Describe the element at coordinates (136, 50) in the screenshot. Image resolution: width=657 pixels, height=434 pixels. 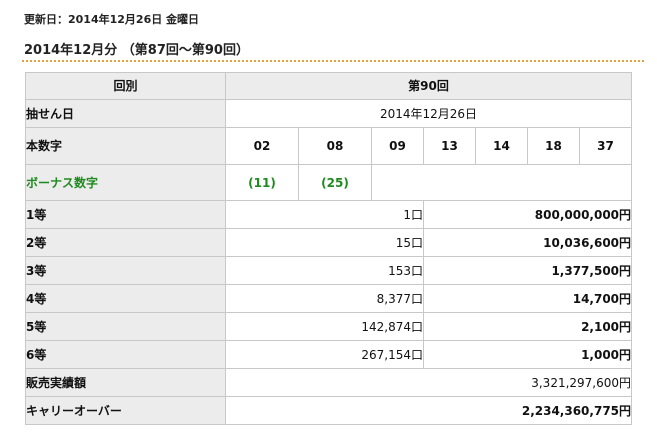
I see `period-title: 2014年12月分 （第87回～第90回）` at that location.